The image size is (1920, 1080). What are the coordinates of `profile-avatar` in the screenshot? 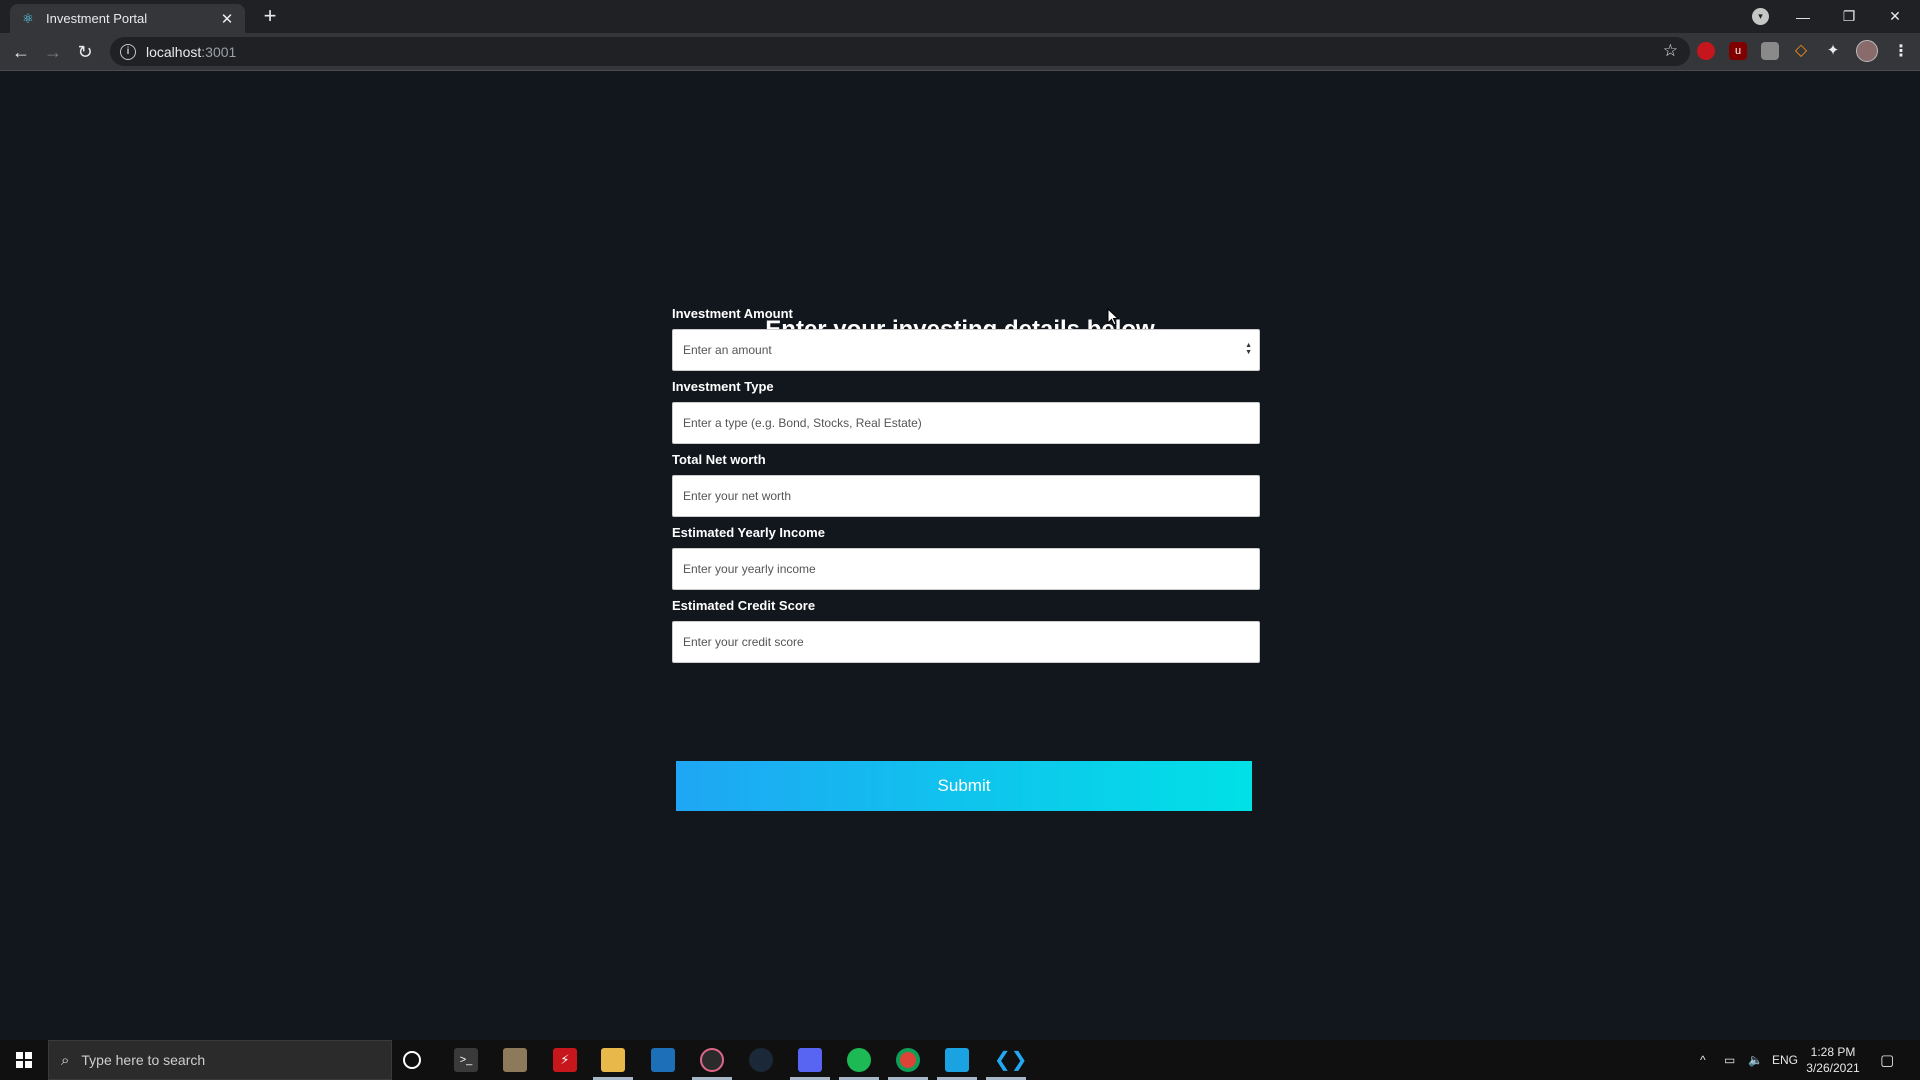 It's located at (1867, 51).